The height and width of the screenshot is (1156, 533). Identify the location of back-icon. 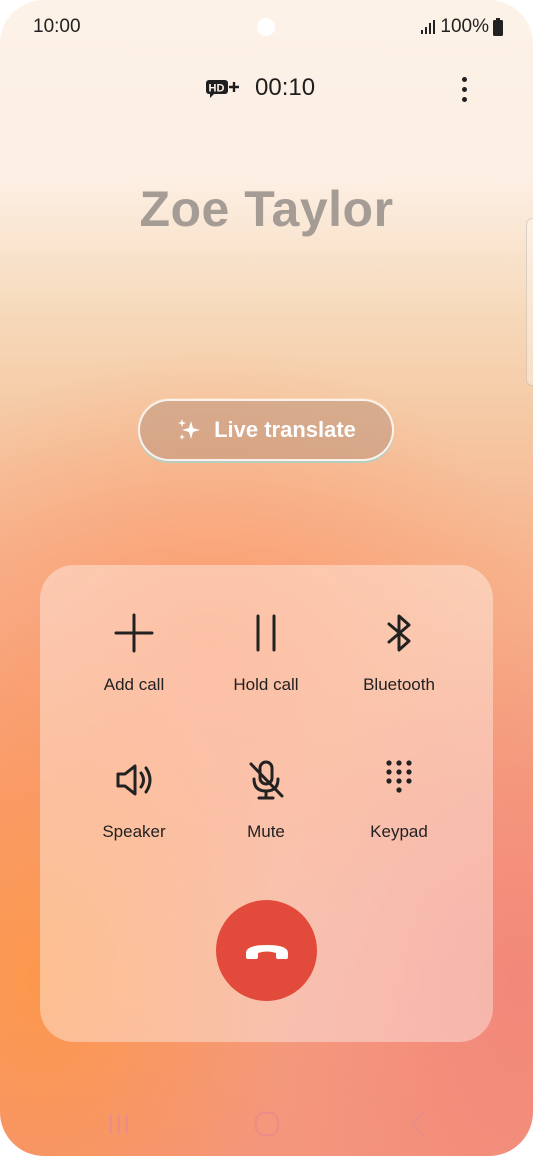
(418, 1124).